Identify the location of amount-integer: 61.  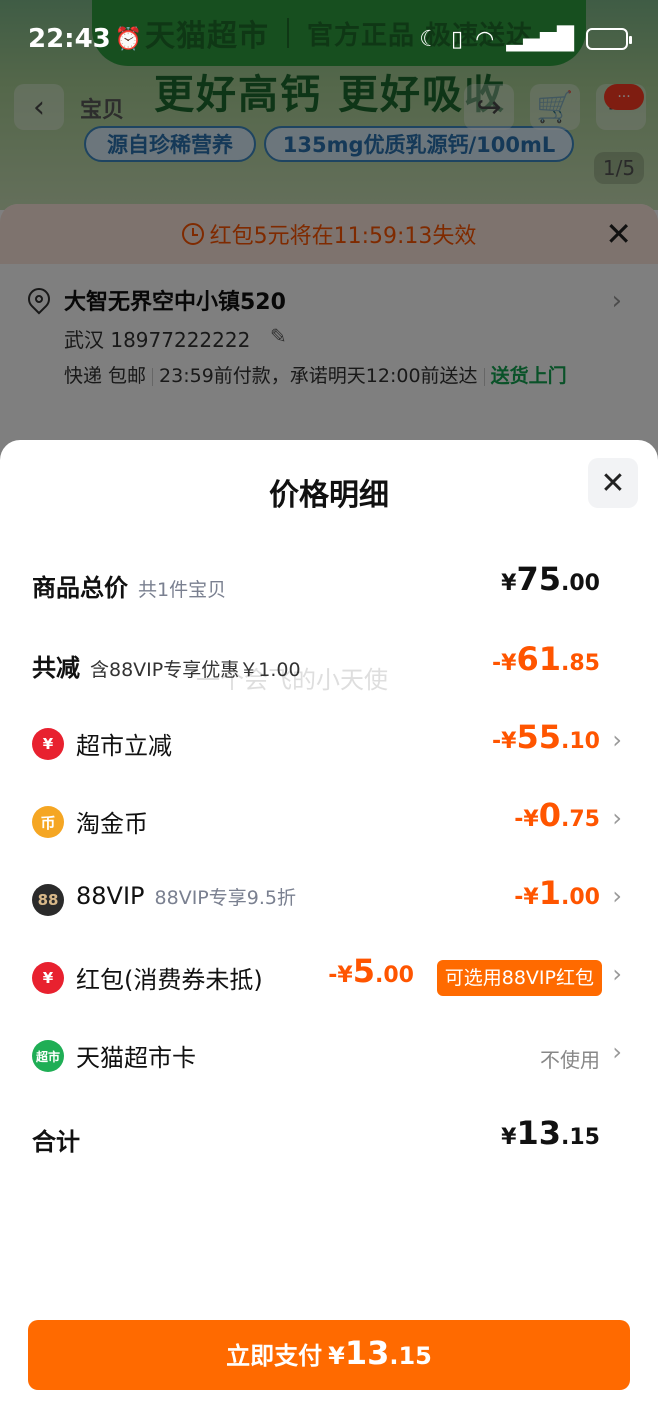
(539, 659).